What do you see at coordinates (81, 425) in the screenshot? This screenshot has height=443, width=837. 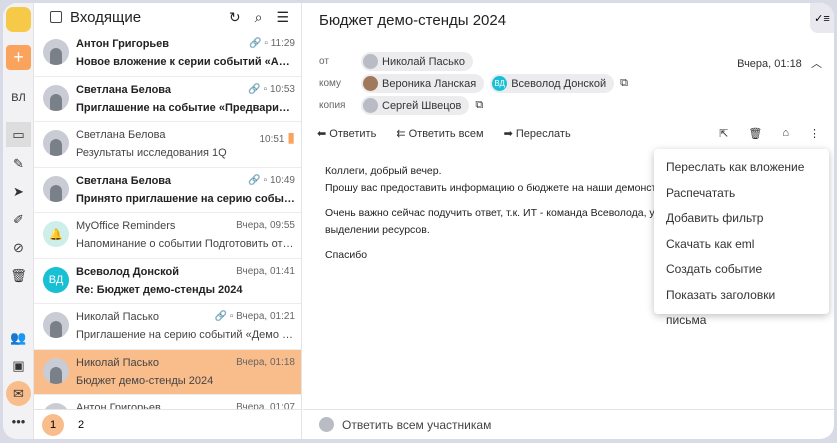 I see `page-2: 2` at bounding box center [81, 425].